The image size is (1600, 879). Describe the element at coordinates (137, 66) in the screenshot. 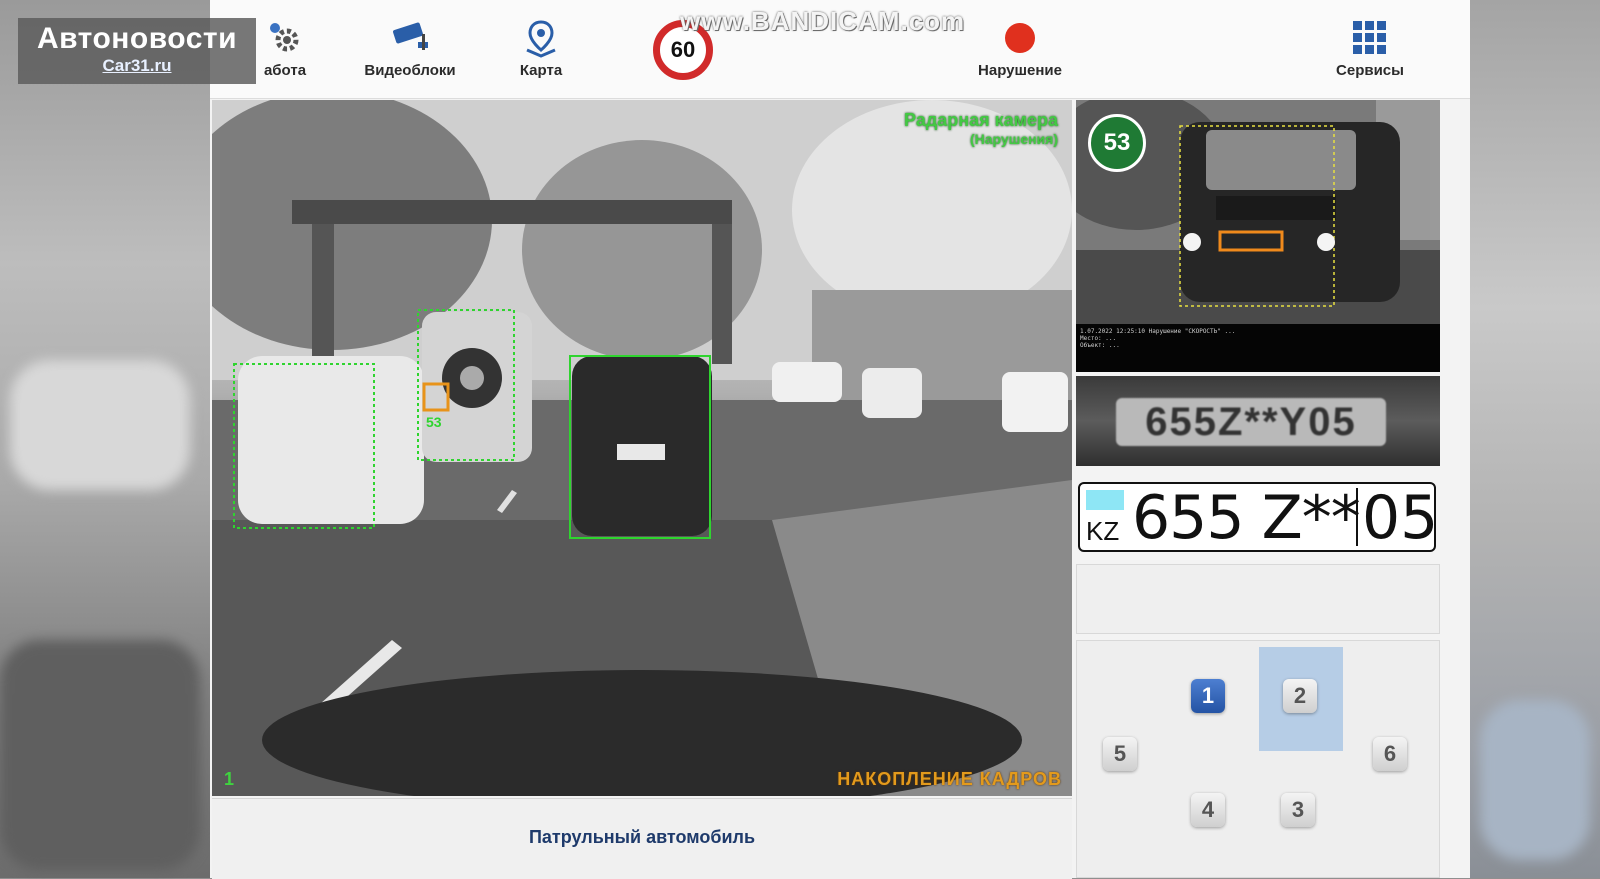

I see `site-logo-link: Car31.ru` at that location.